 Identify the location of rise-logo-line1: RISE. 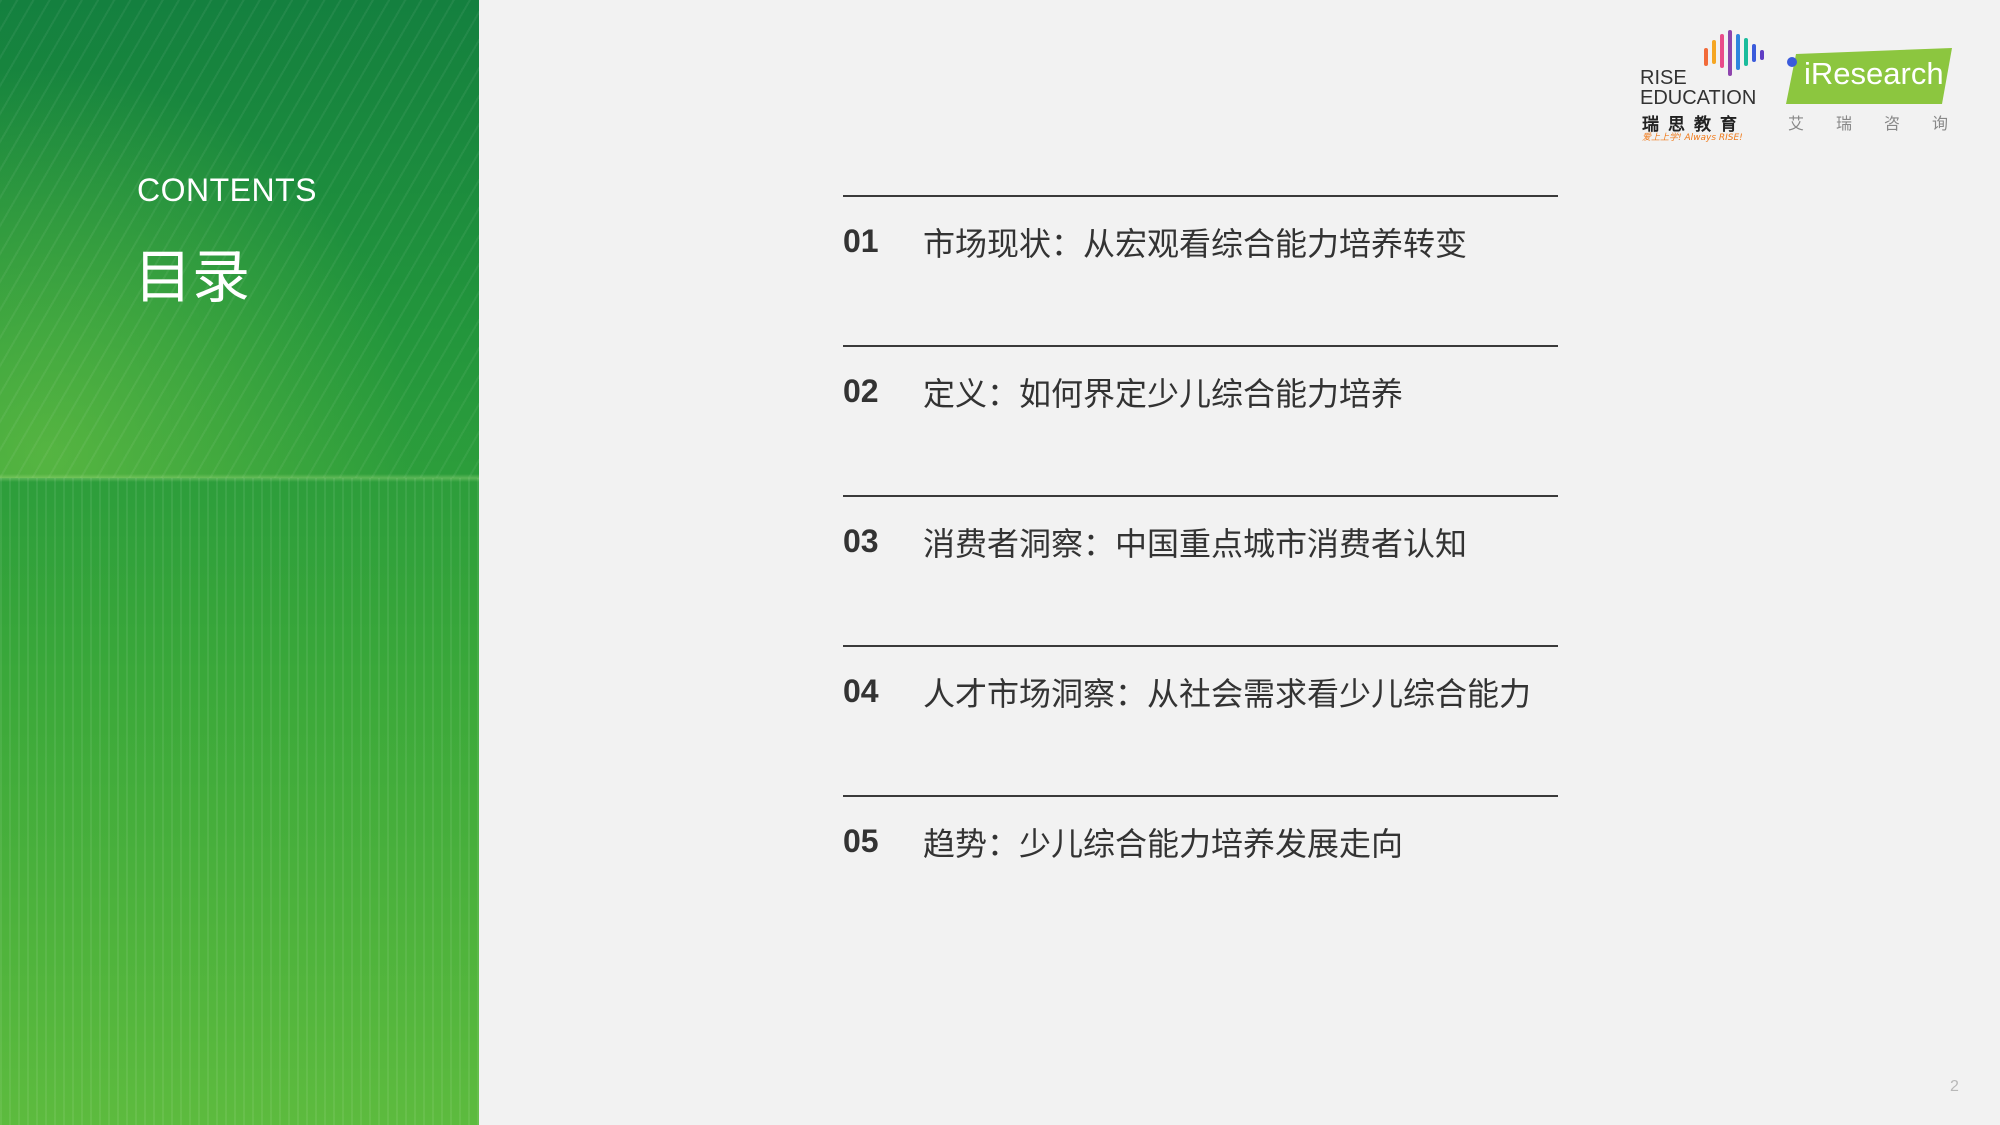
(1663, 78).